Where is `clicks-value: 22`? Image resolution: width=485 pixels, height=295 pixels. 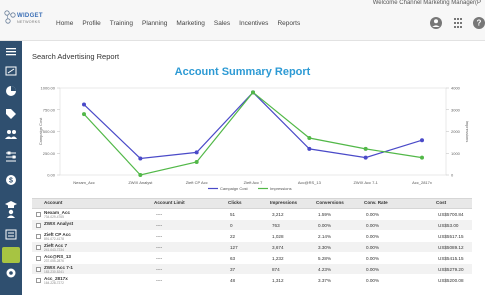 clicks-value: 22 is located at coordinates (233, 236).